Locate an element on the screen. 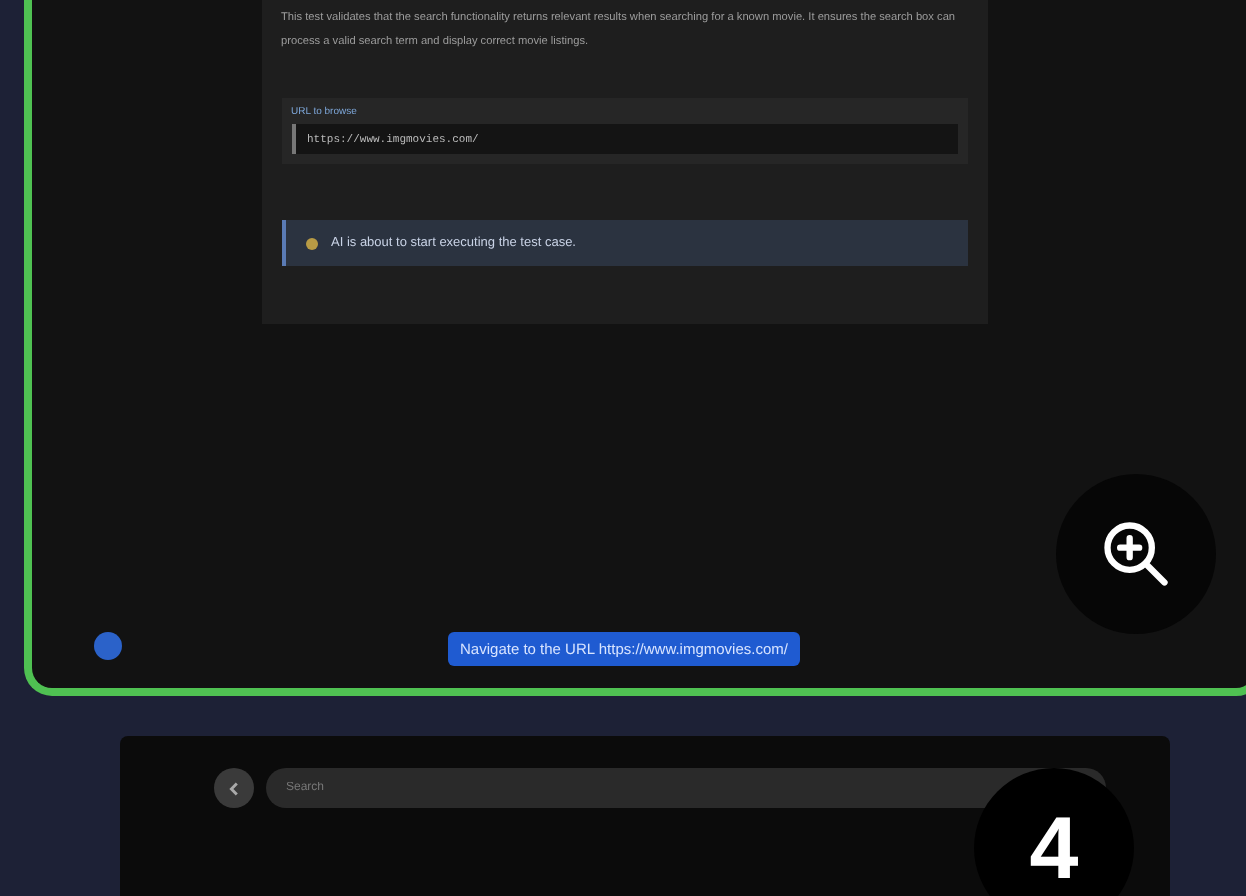 The image size is (1246, 896). back-button is located at coordinates (234, 788).